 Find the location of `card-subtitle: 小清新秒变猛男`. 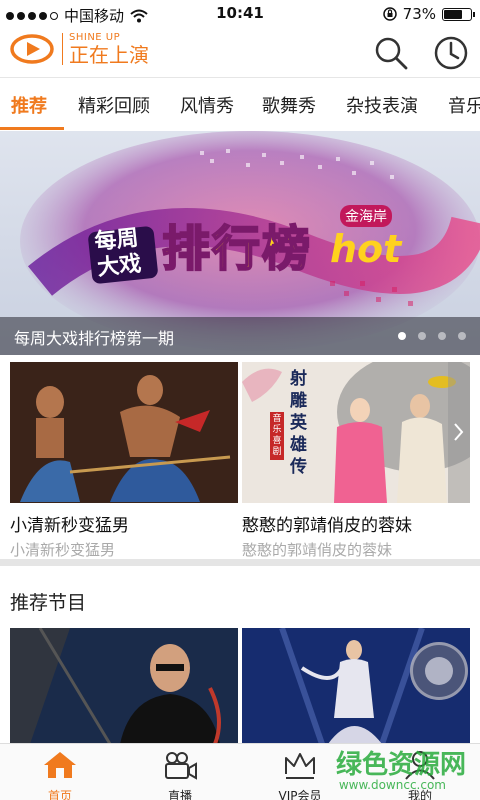

card-subtitle: 小清新秒变猛男 is located at coordinates (63, 550).